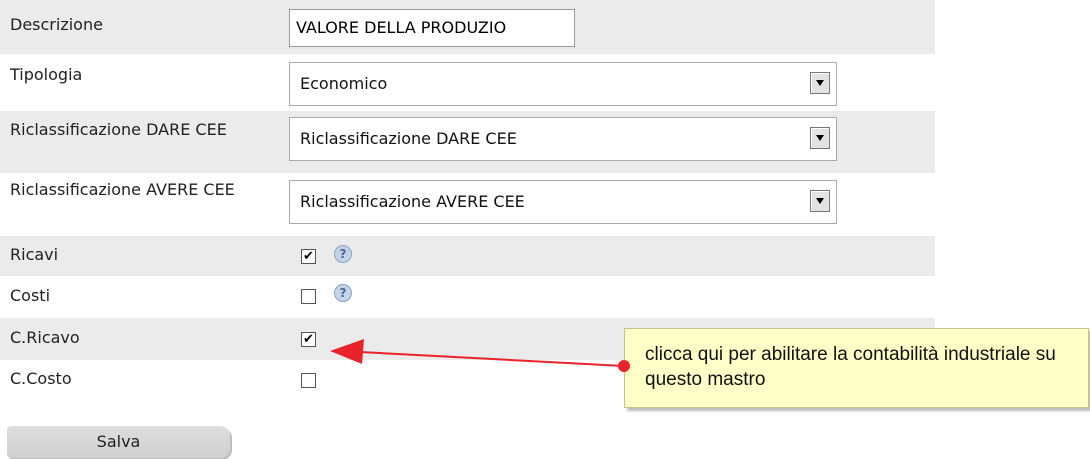  Describe the element at coordinates (563, 202) in the screenshot. I see `riclass-avere-select: Riclassificazione AVERE CEE` at that location.